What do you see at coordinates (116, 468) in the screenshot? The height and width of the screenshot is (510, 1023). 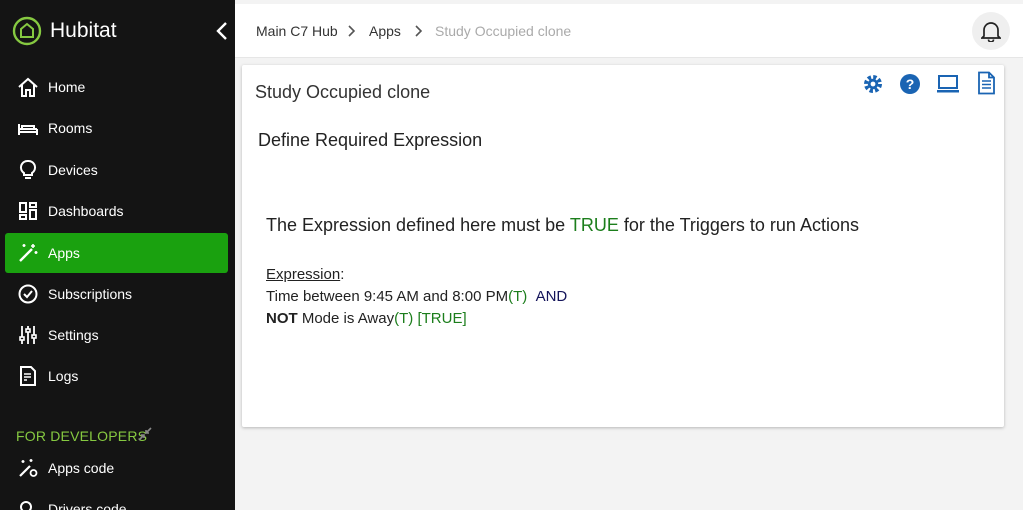 I see `sidebar-item-apps-code: Apps code` at bounding box center [116, 468].